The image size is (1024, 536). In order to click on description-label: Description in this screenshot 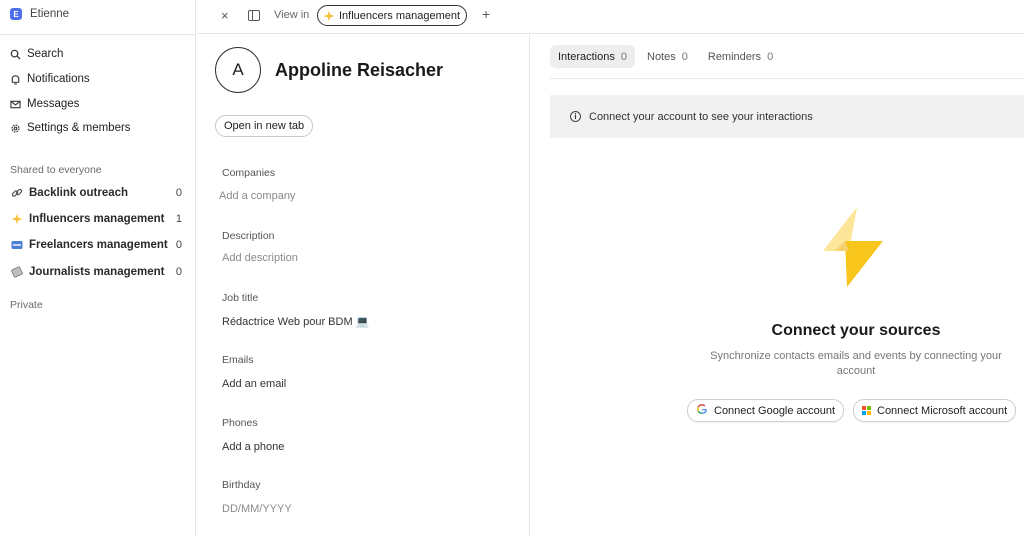, I will do `click(248, 236)`.